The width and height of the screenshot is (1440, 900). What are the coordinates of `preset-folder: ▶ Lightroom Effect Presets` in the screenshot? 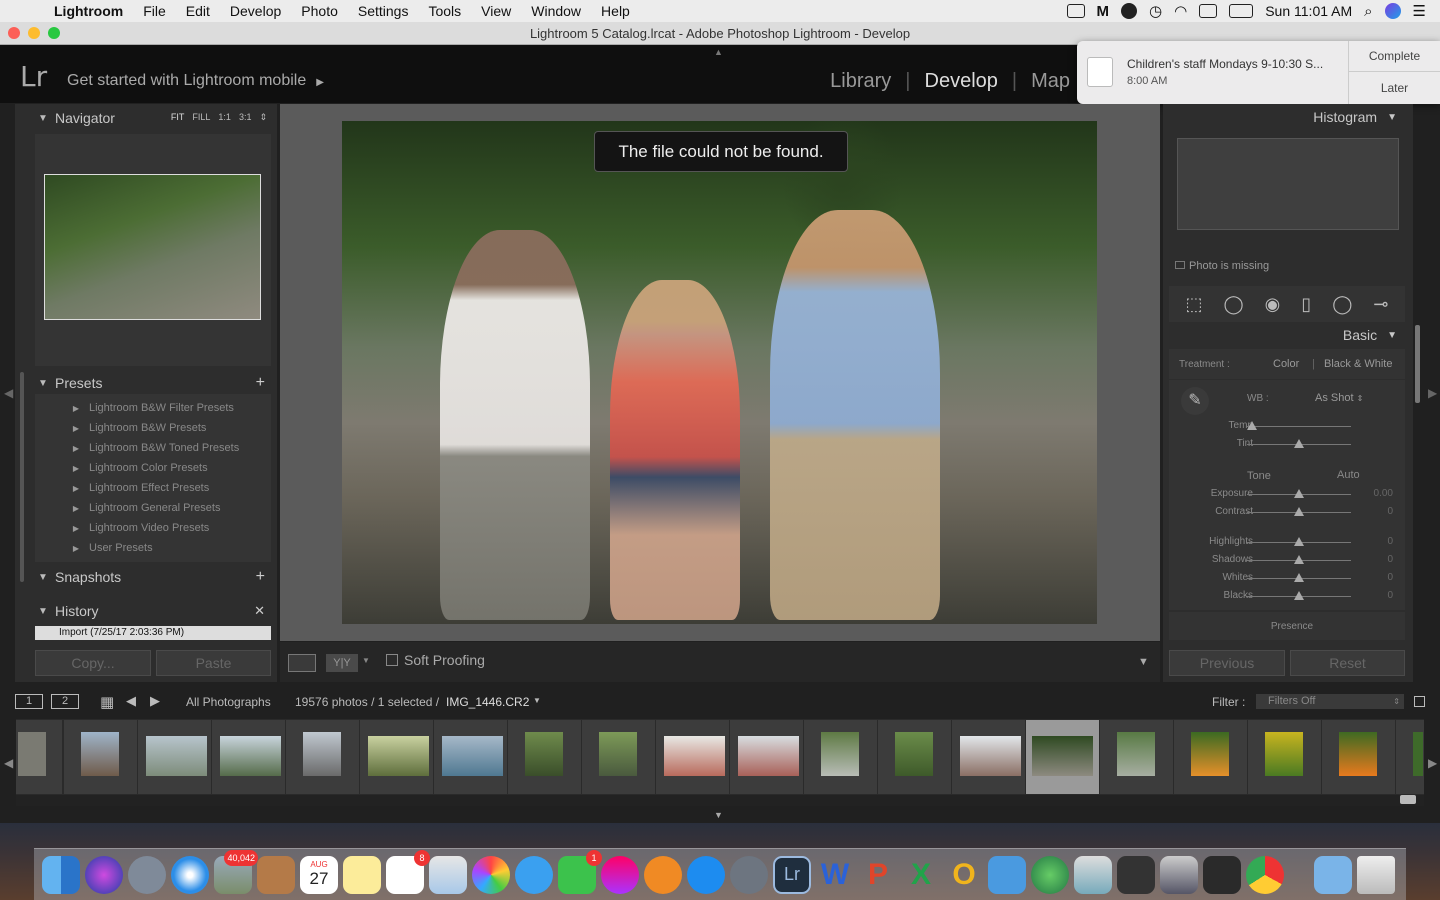 It's located at (153, 488).